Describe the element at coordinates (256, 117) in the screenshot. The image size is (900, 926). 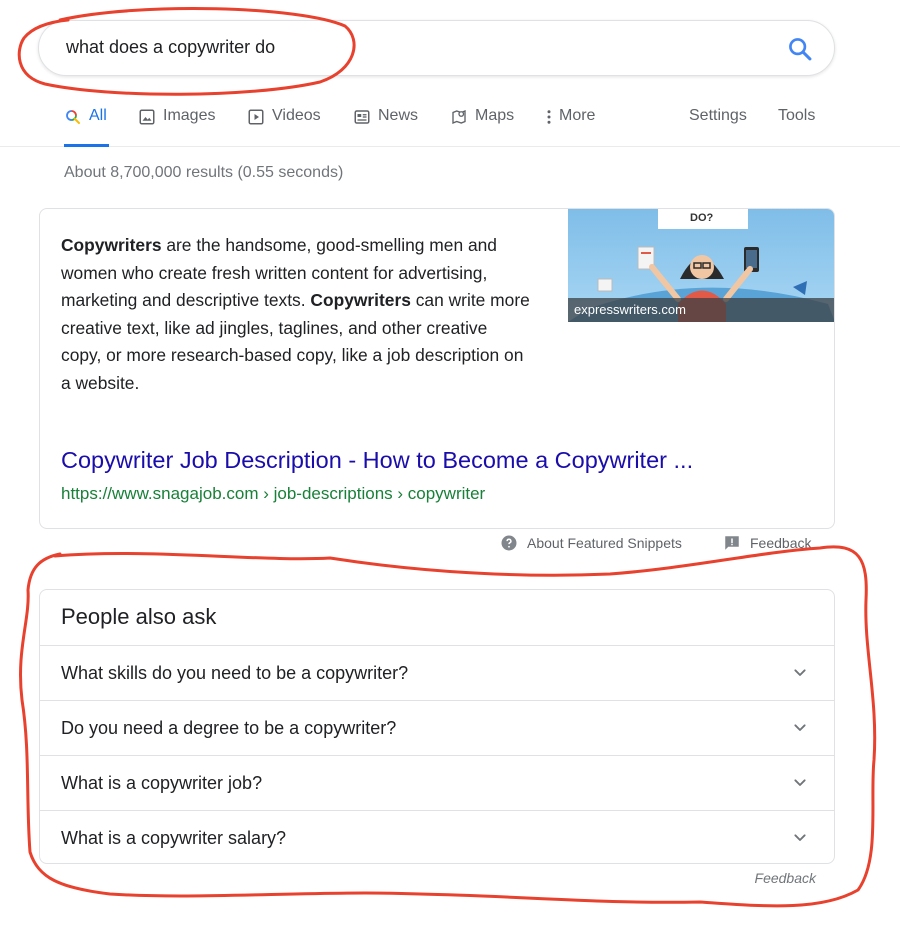
I see `play-icon` at that location.